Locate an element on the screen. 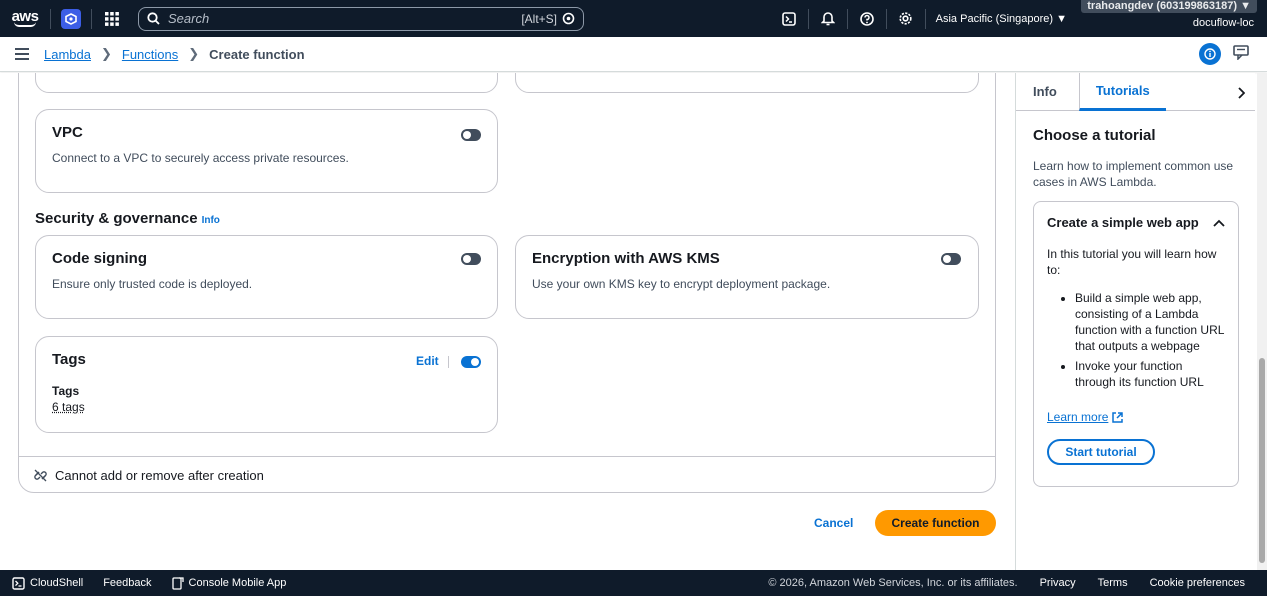 The image size is (1267, 596). external-link-icon is located at coordinates (1118, 417).